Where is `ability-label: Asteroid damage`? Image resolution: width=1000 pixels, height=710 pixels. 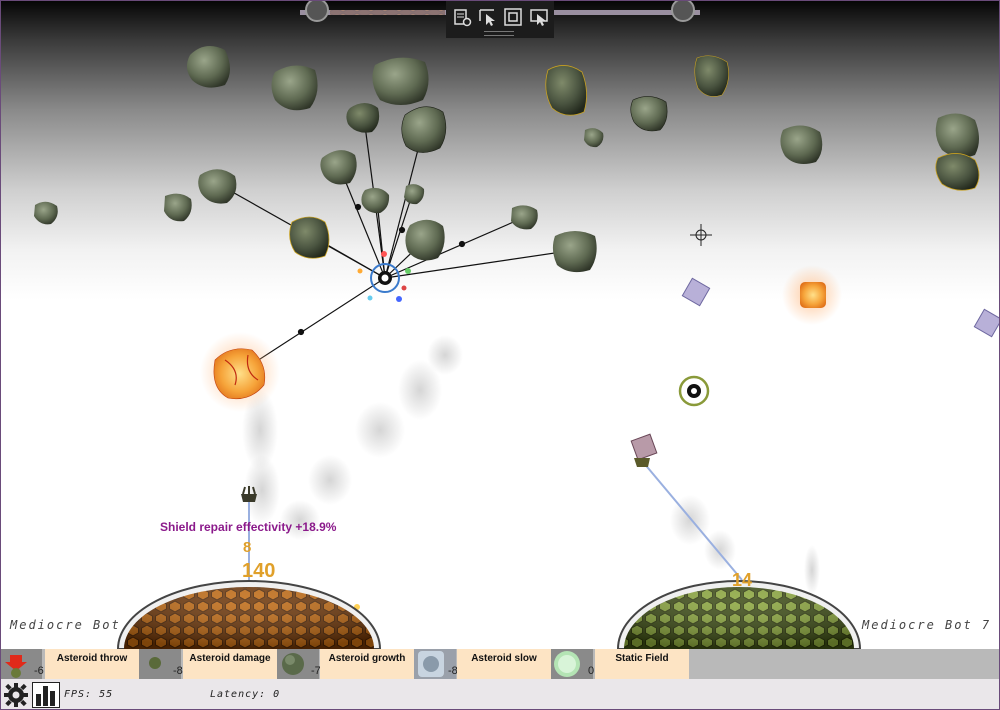
ability-label: Asteroid damage is located at coordinates (230, 664).